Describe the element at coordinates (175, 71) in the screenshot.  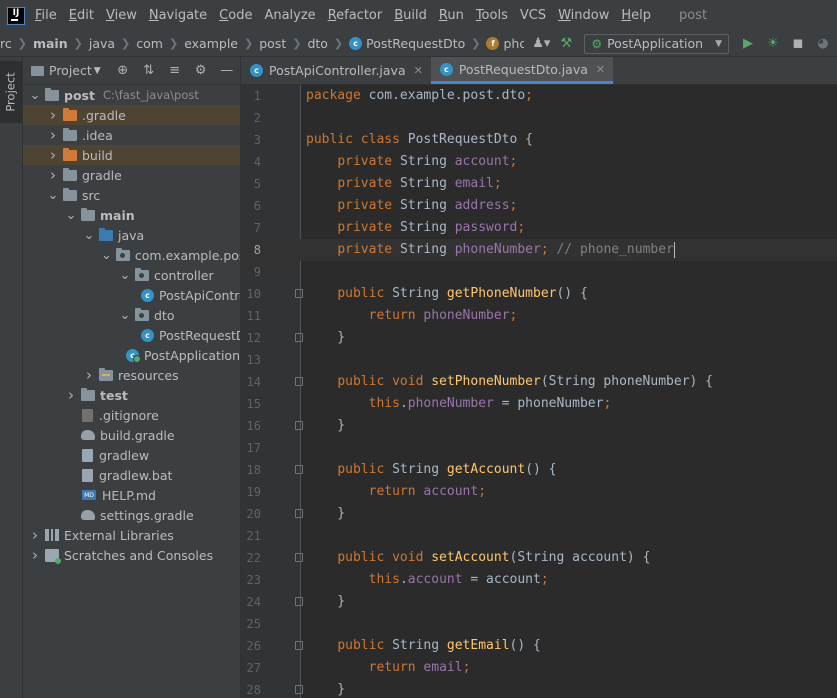
I see `collapse-all-icon: ≡` at that location.